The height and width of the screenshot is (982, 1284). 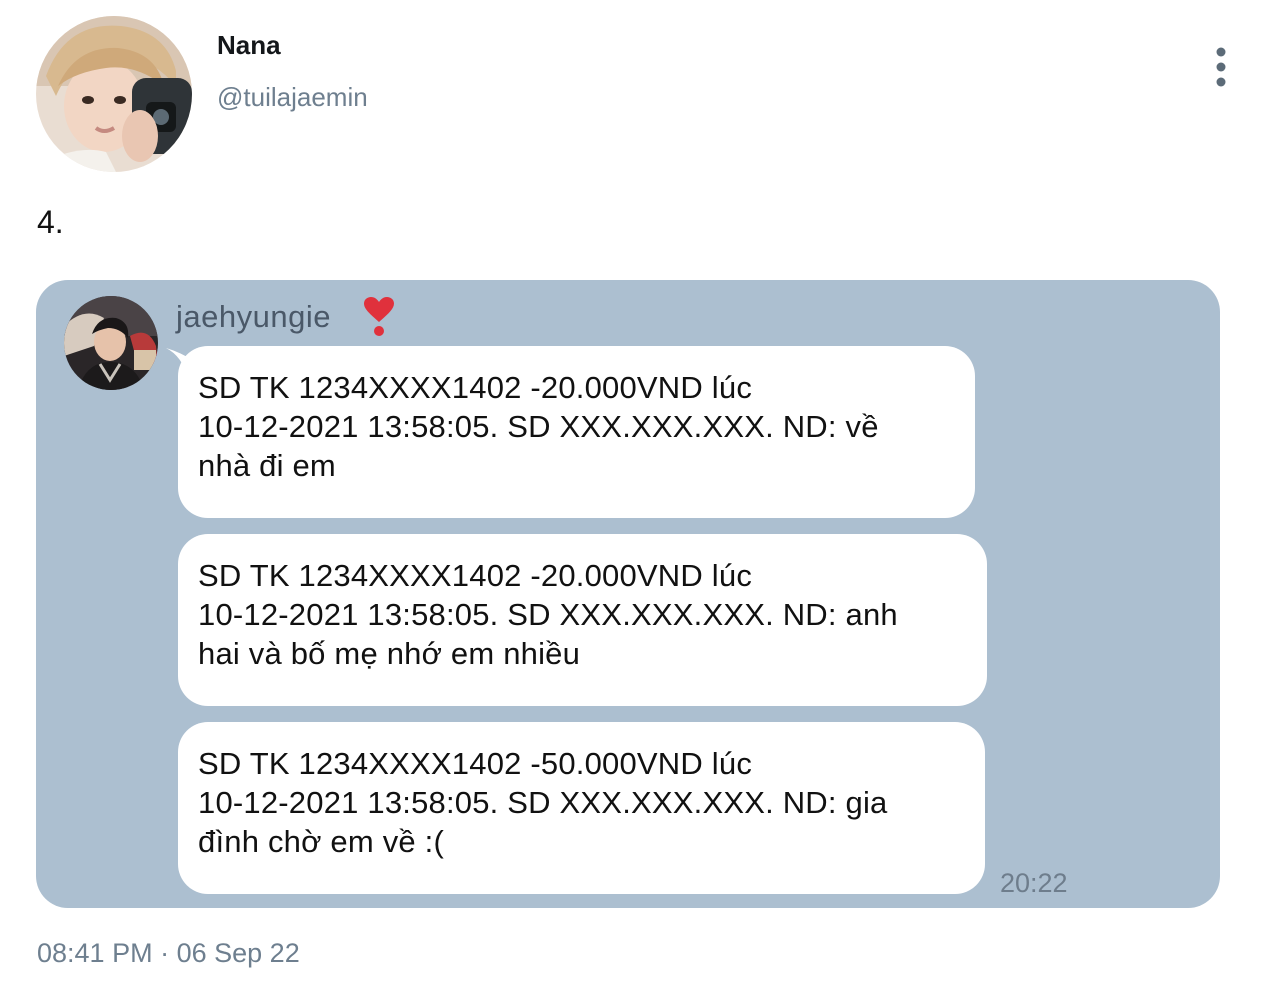 I want to click on more-options-button, so click(x=1221, y=67).